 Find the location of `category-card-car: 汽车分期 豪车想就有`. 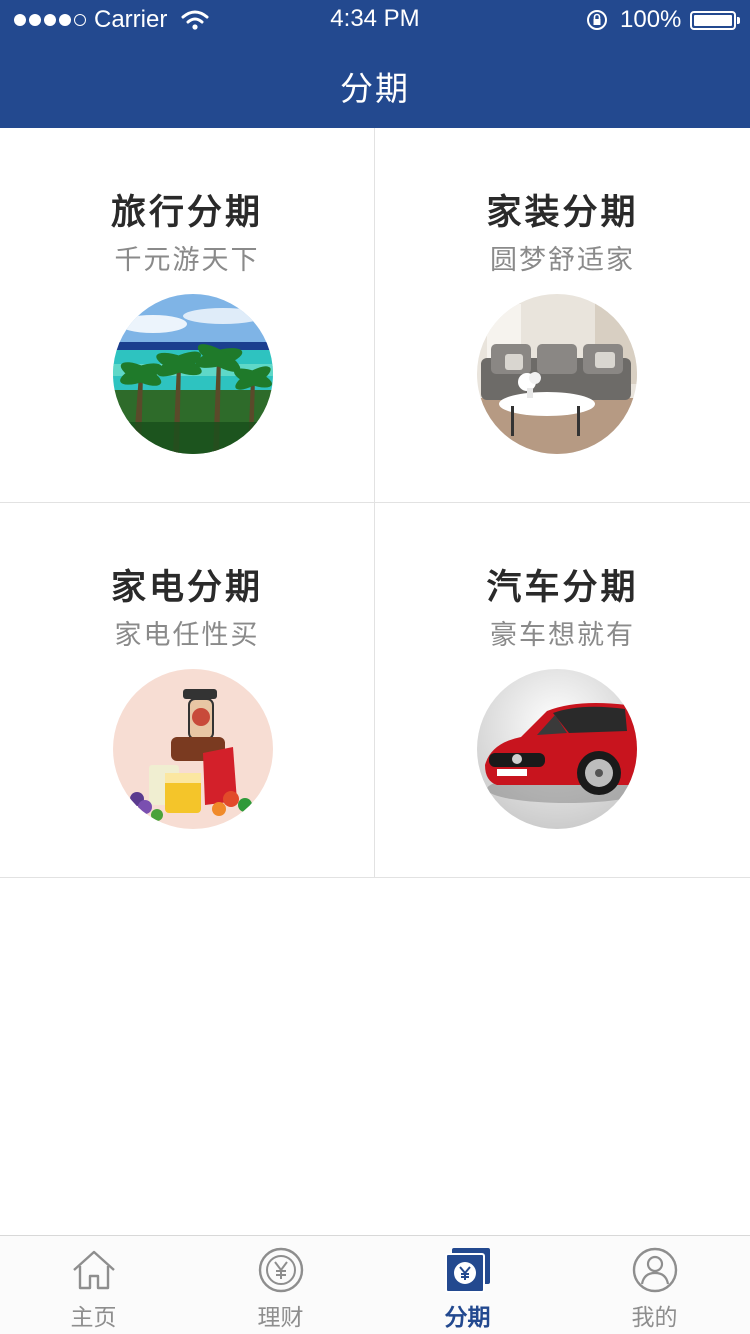

category-card-car: 汽车分期 豪车想就有 is located at coordinates (562, 690).